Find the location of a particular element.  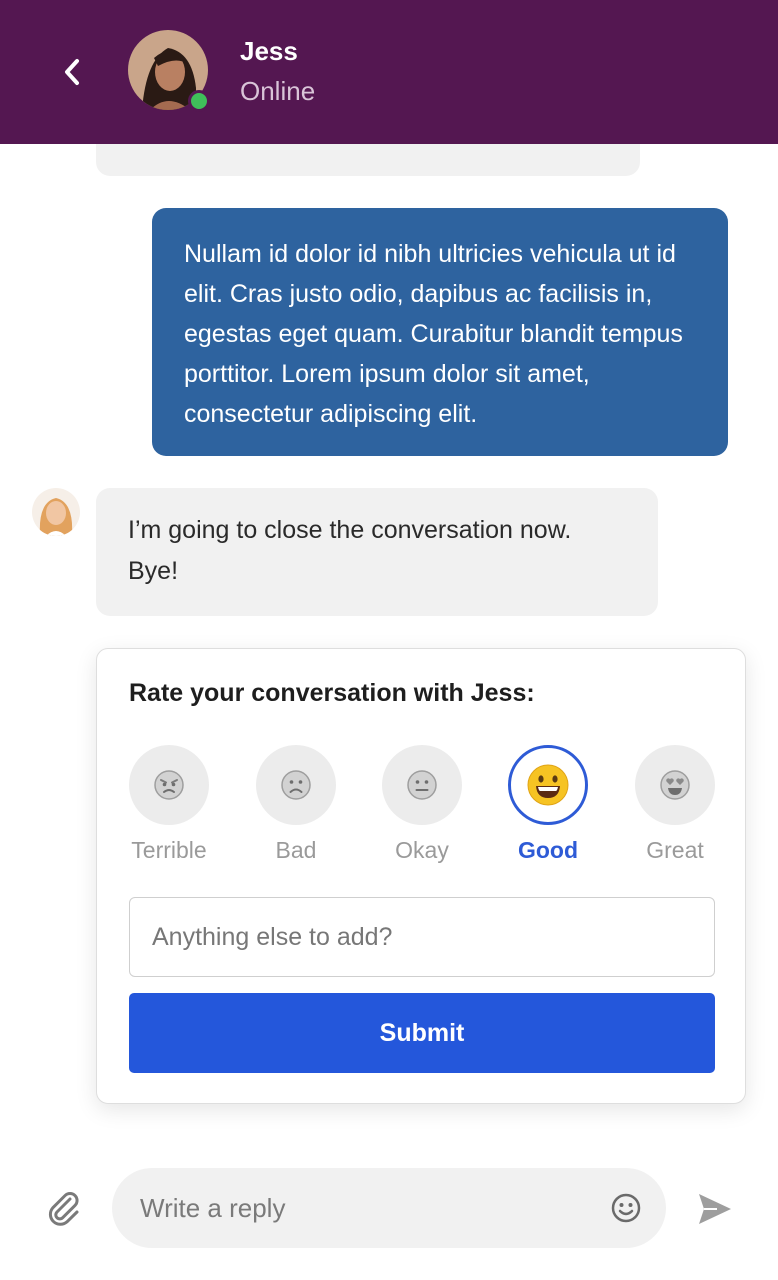

rating-title: Rate your conversation with Jess: is located at coordinates (332, 693).